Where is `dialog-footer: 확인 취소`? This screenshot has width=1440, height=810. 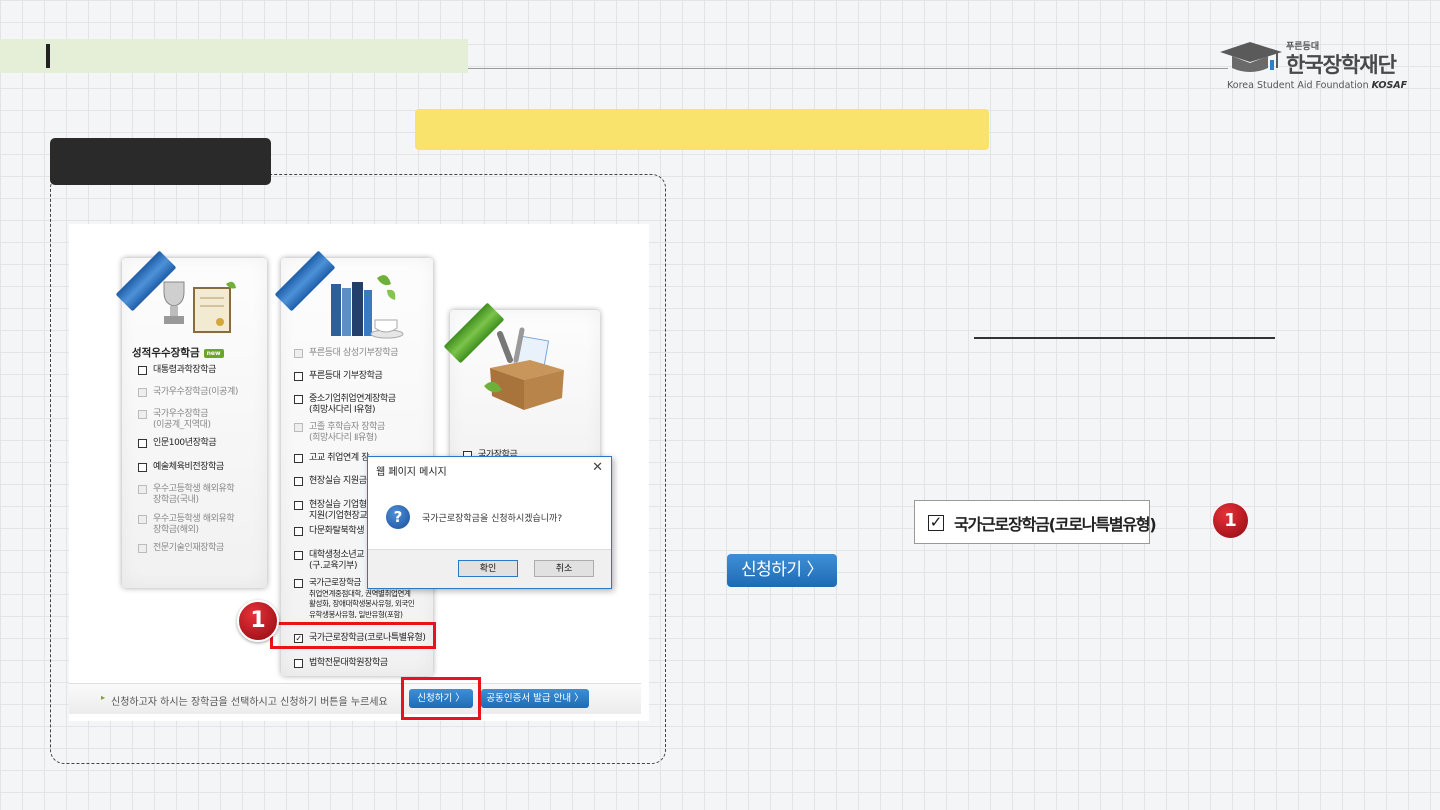
dialog-footer: 확인 취소 is located at coordinates (489, 568).